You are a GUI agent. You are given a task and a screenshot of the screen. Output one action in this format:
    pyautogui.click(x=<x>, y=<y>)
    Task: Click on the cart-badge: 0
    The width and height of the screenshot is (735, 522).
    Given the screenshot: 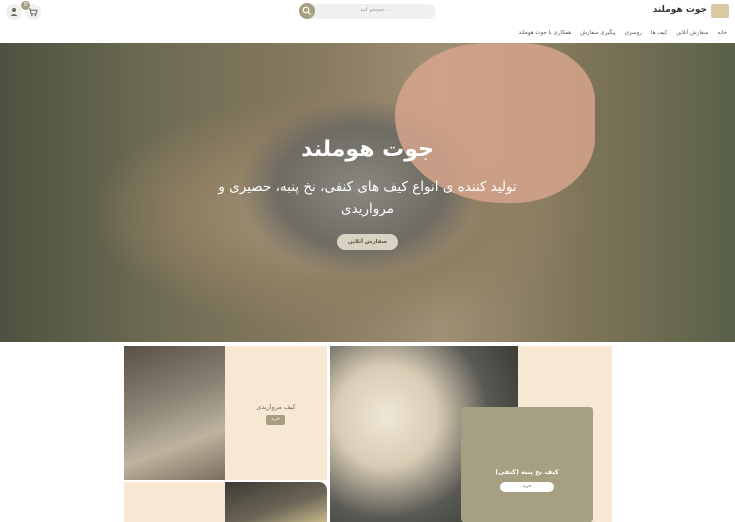 What is the action you would take?
    pyautogui.click(x=25, y=5)
    